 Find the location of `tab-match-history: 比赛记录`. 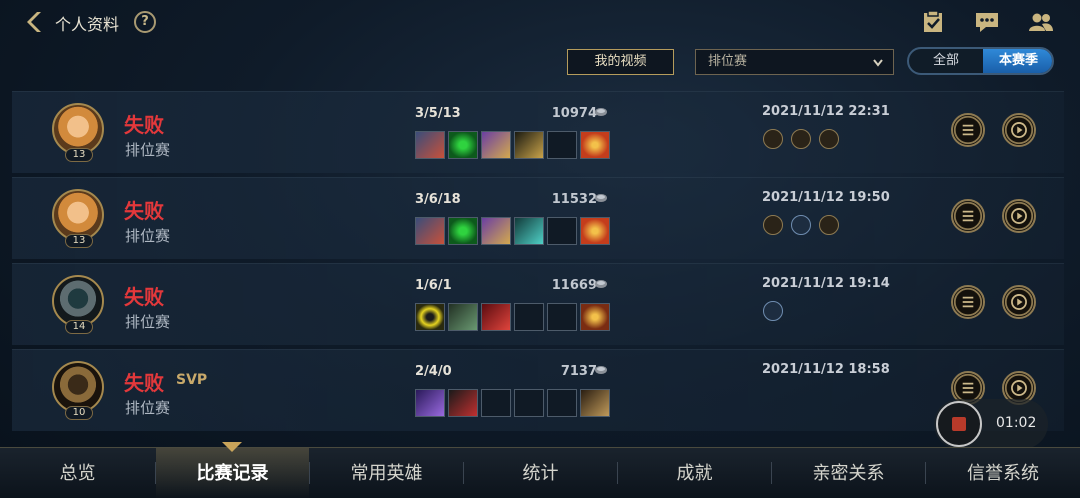

tab-match-history: 比赛记录 is located at coordinates (232, 473).